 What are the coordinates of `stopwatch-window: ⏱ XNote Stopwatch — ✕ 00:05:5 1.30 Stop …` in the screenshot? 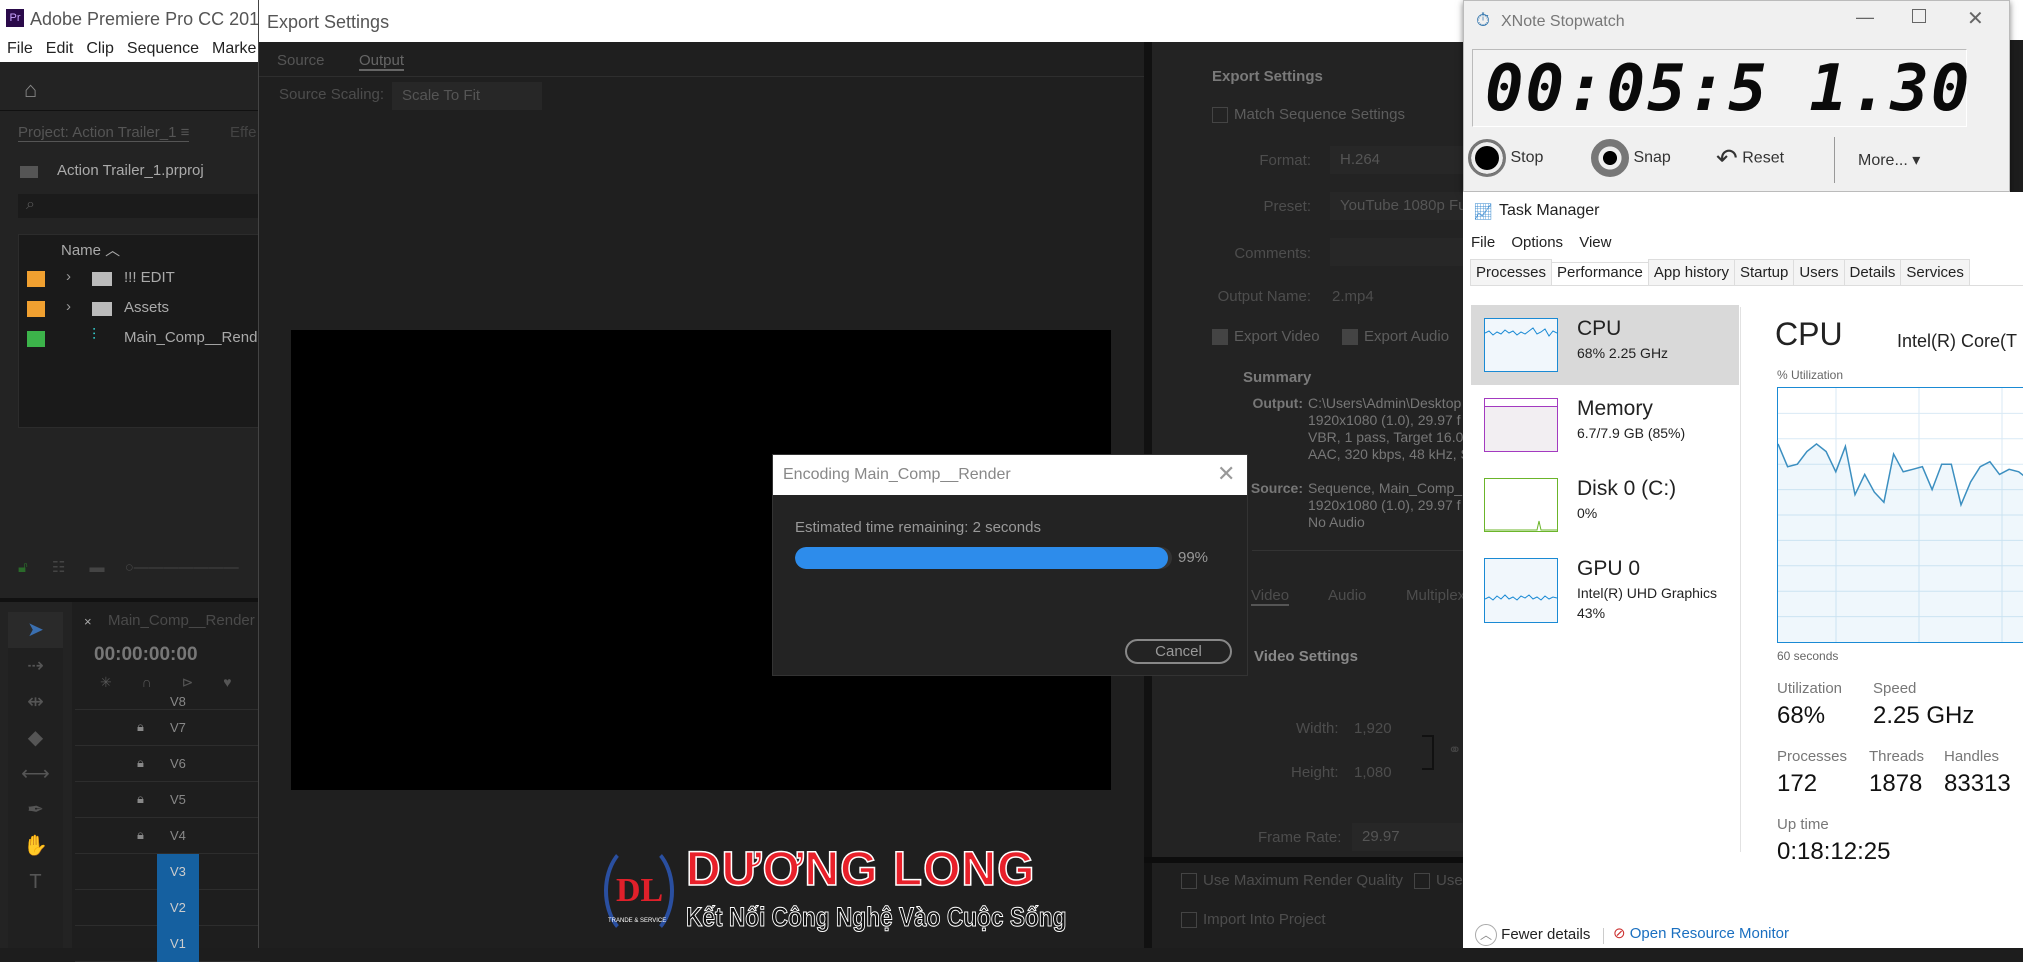 It's located at (1736, 96).